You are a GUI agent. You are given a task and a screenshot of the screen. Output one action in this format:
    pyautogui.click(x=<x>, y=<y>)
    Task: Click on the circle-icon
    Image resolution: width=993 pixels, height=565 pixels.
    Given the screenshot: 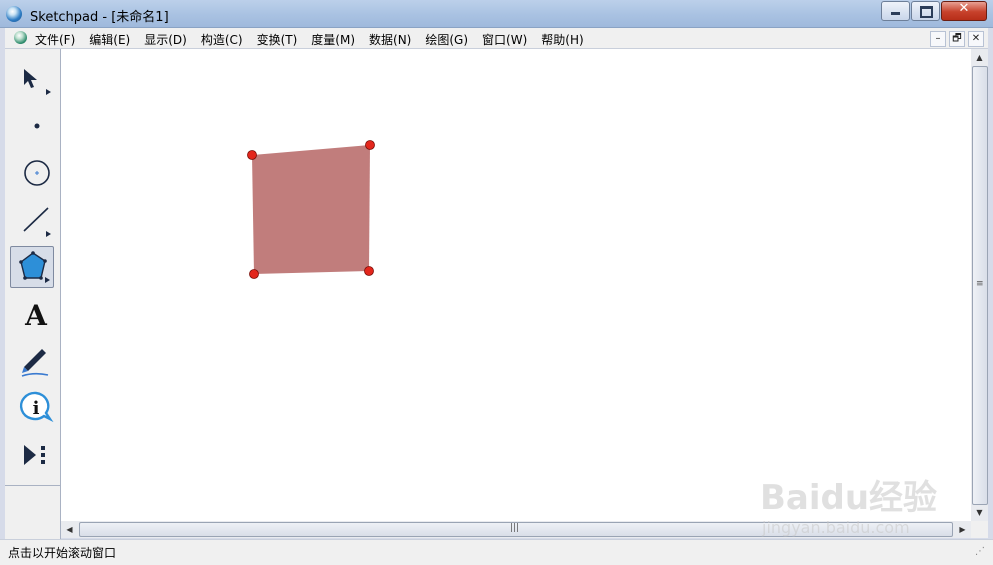 What is the action you would take?
    pyautogui.click(x=37, y=173)
    